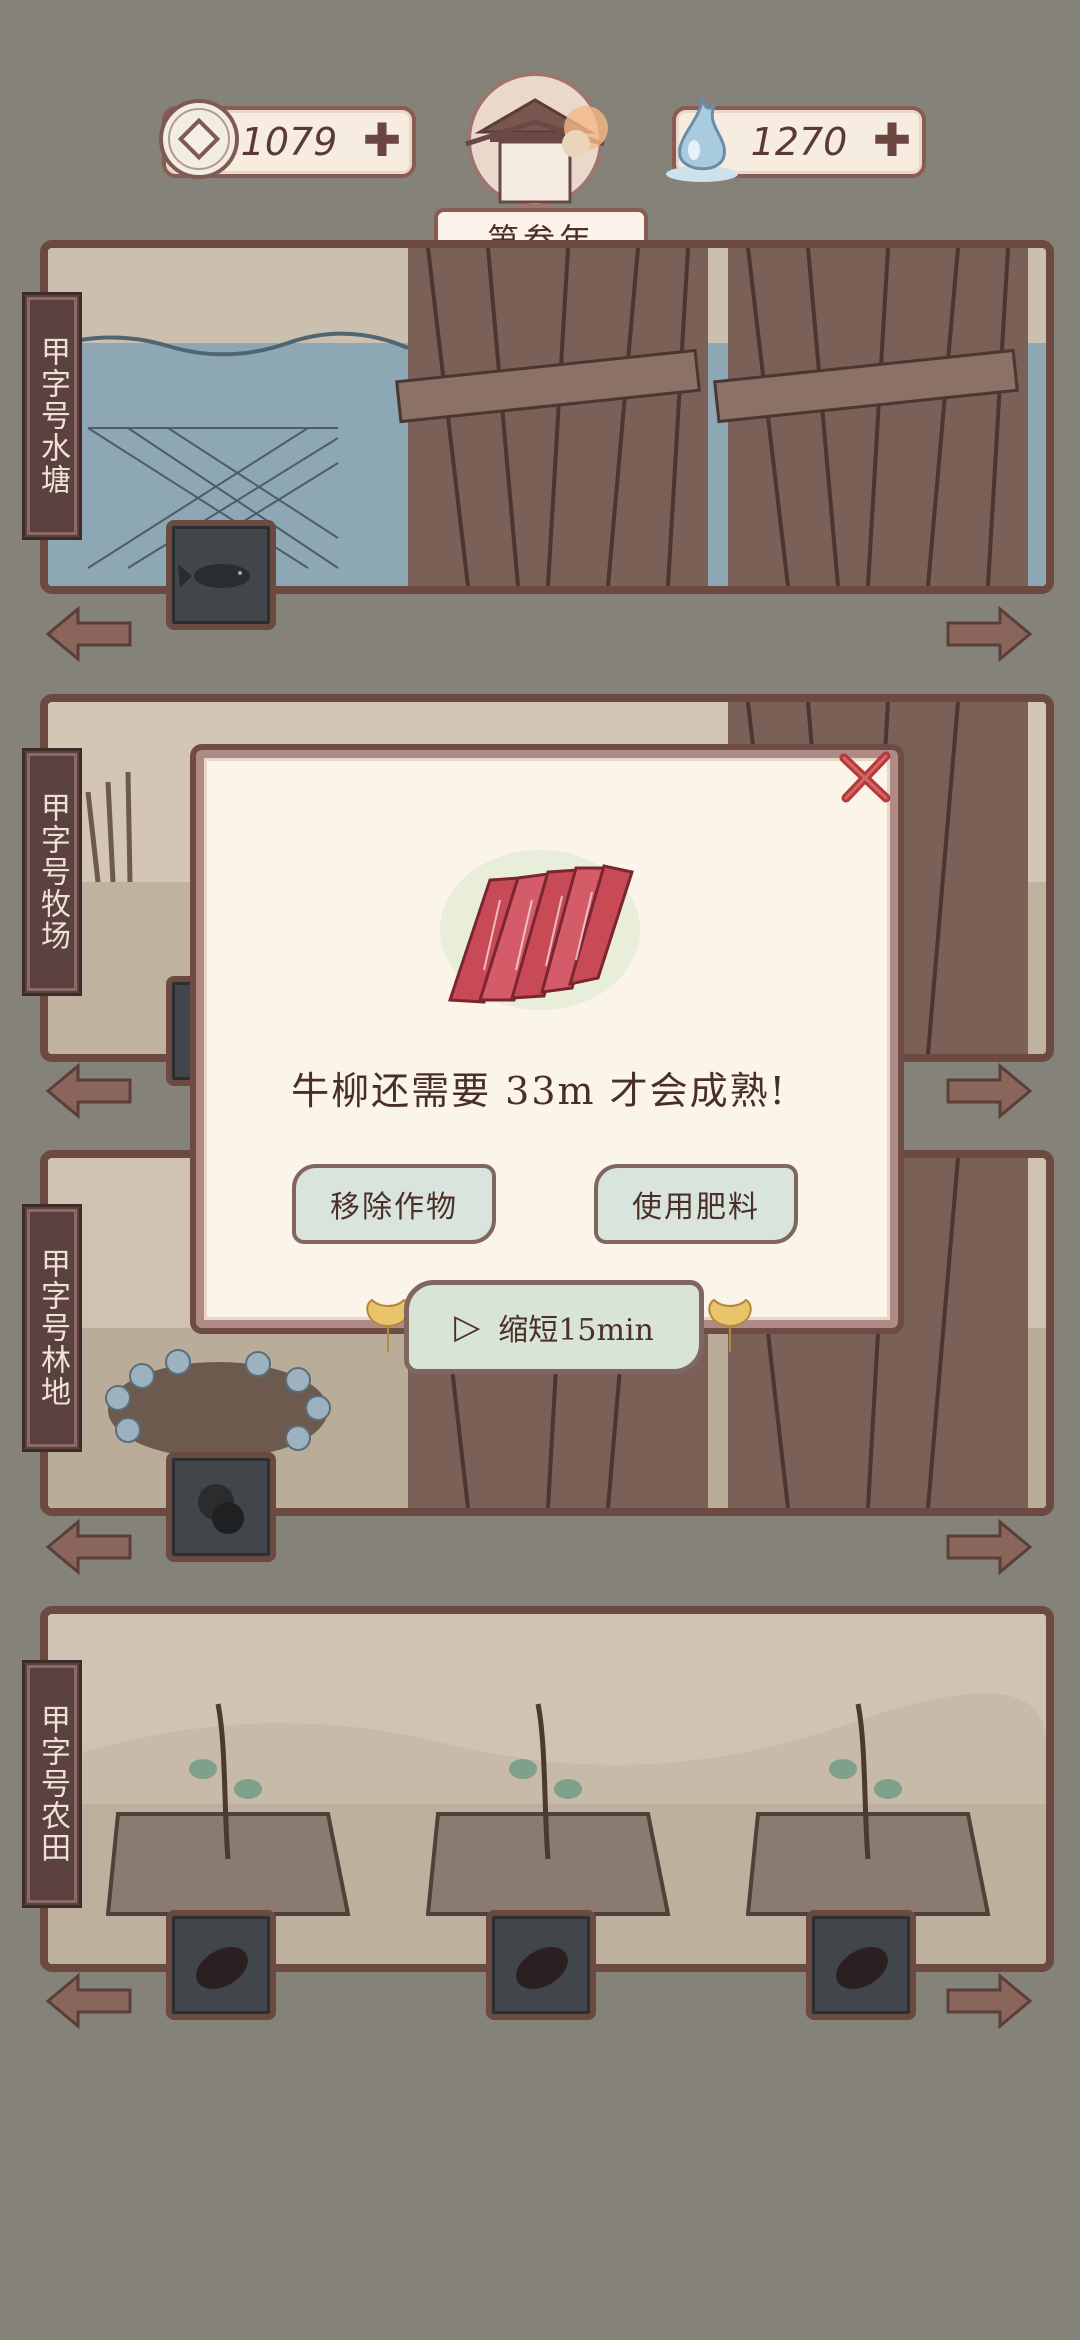 This screenshot has width=1080, height=2340. I want to click on coin-counter: 1079 ✚, so click(287, 139).